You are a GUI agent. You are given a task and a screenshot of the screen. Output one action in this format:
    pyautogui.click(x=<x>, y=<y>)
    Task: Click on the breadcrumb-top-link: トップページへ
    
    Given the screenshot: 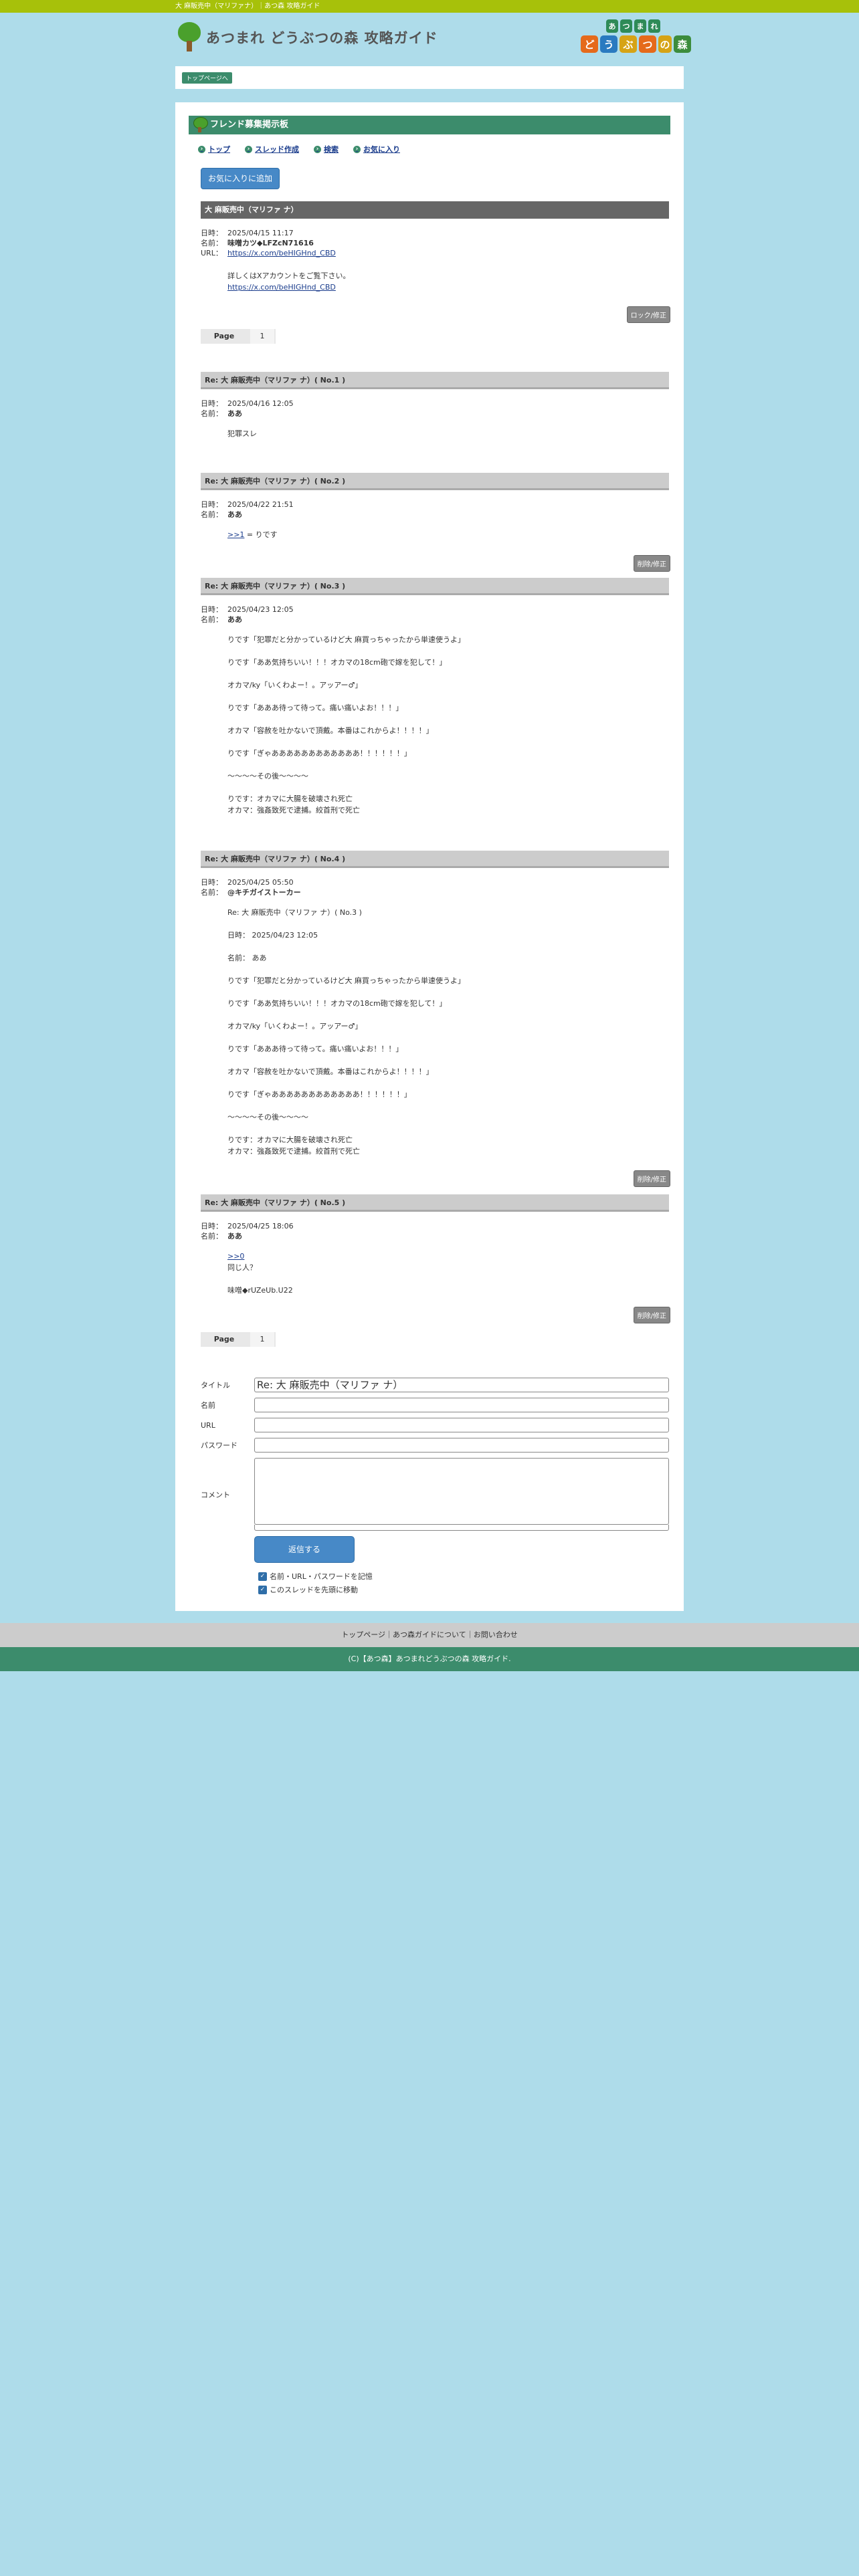 What is the action you would take?
    pyautogui.click(x=207, y=78)
    